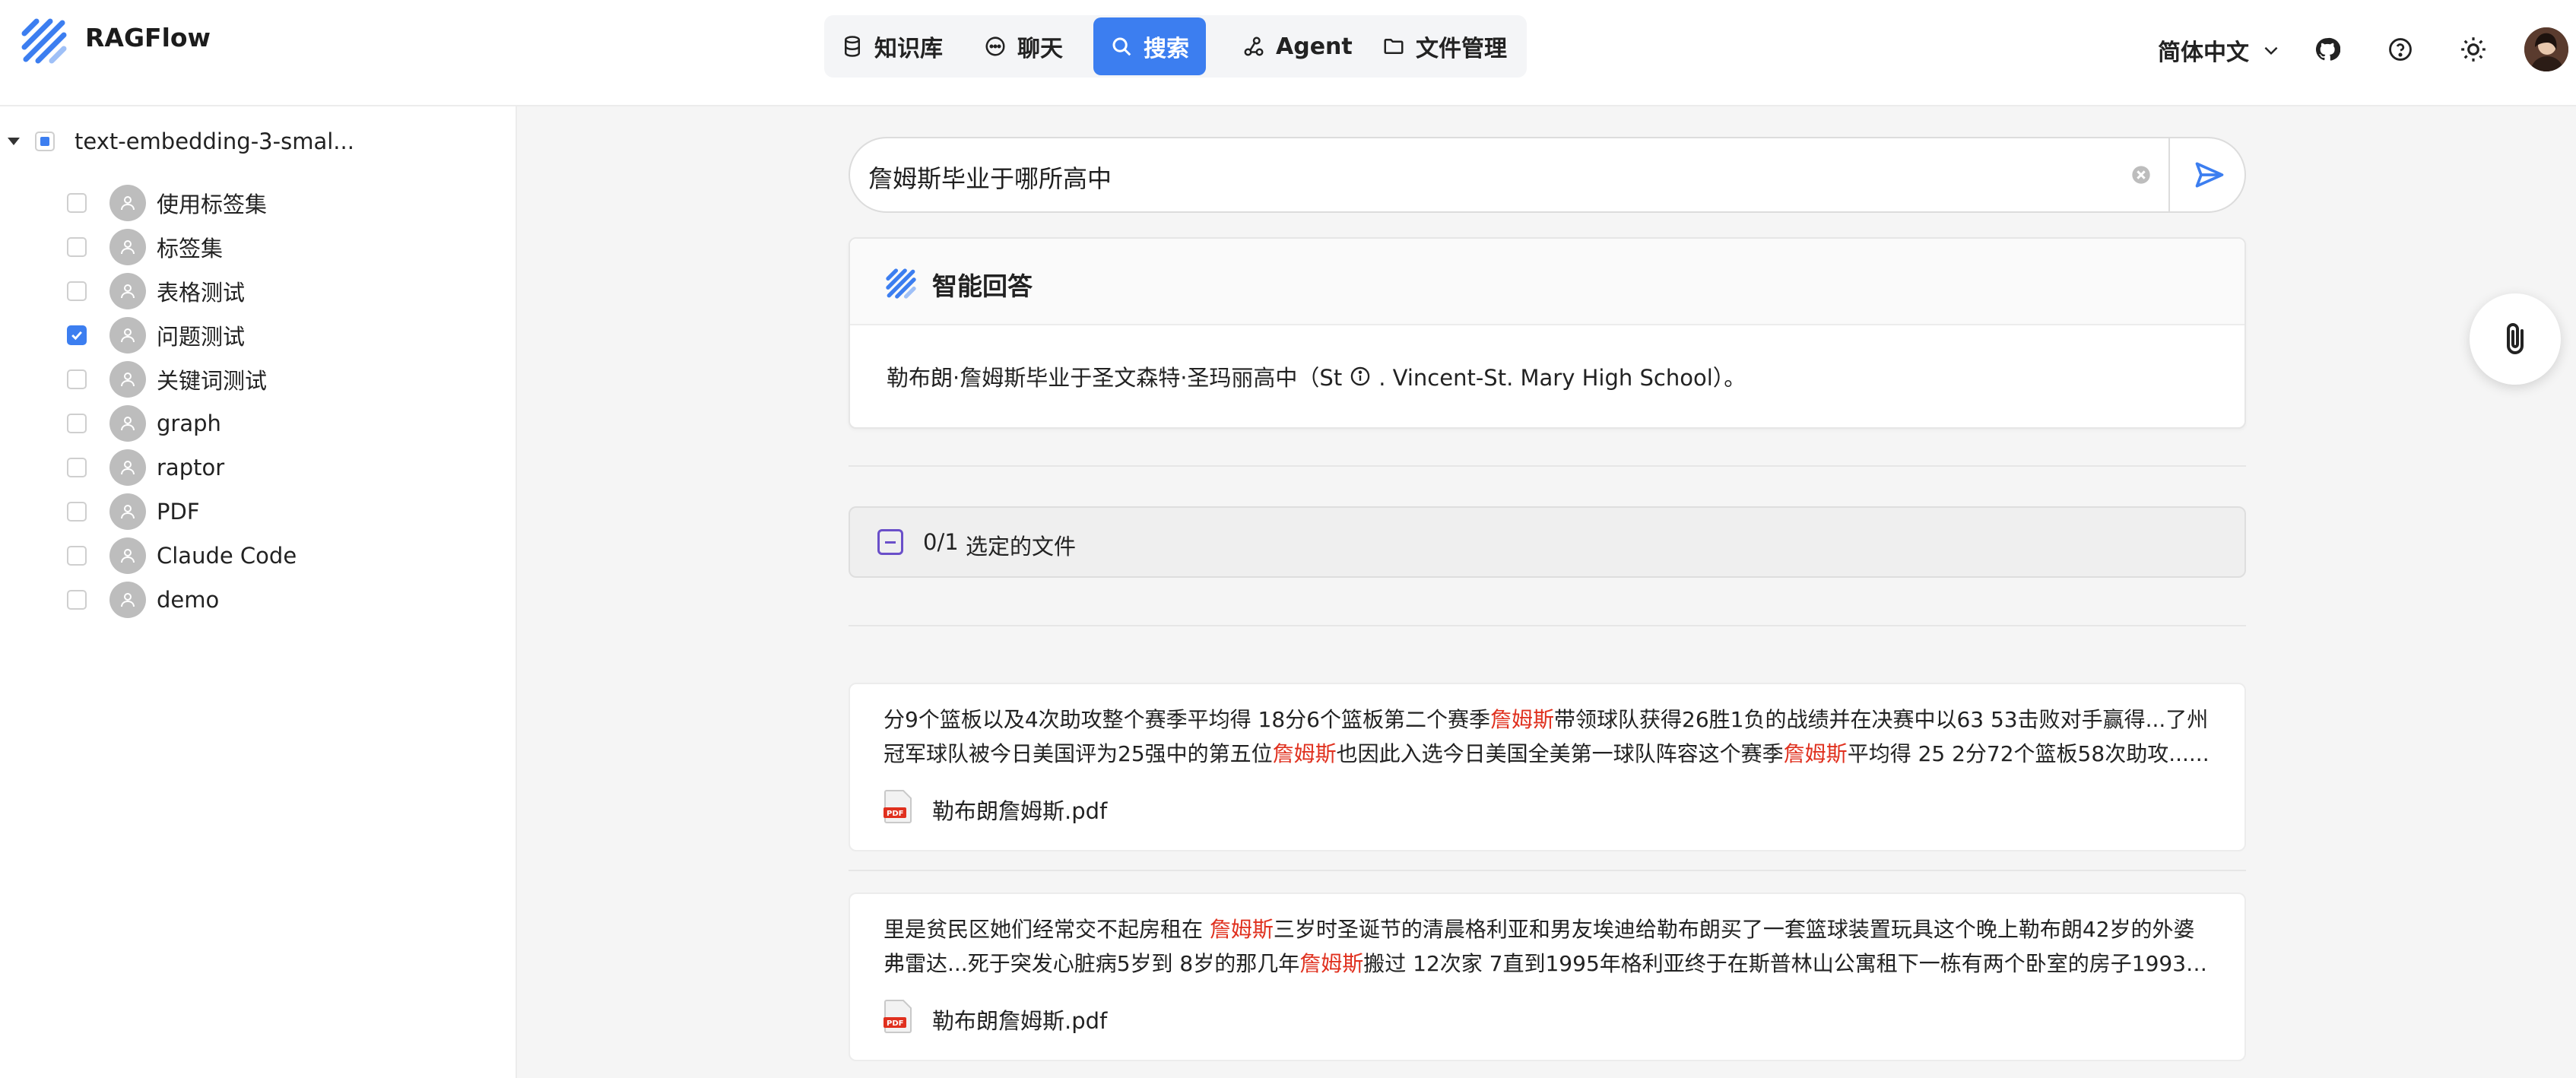  What do you see at coordinates (2546, 49) in the screenshot?
I see `user-avatar` at bounding box center [2546, 49].